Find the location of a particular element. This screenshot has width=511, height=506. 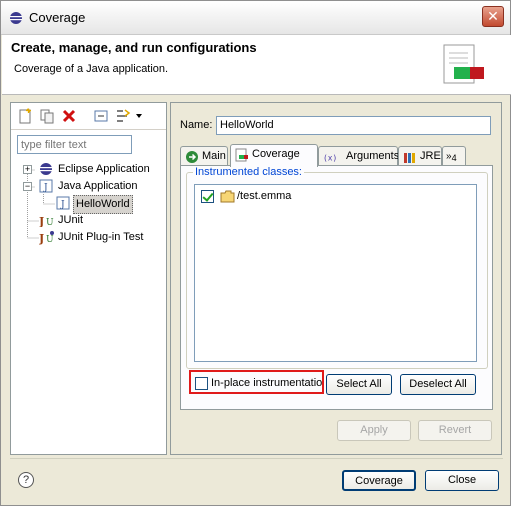

tree-item-junit: J U JUnit is located at coordinates (88, 220).